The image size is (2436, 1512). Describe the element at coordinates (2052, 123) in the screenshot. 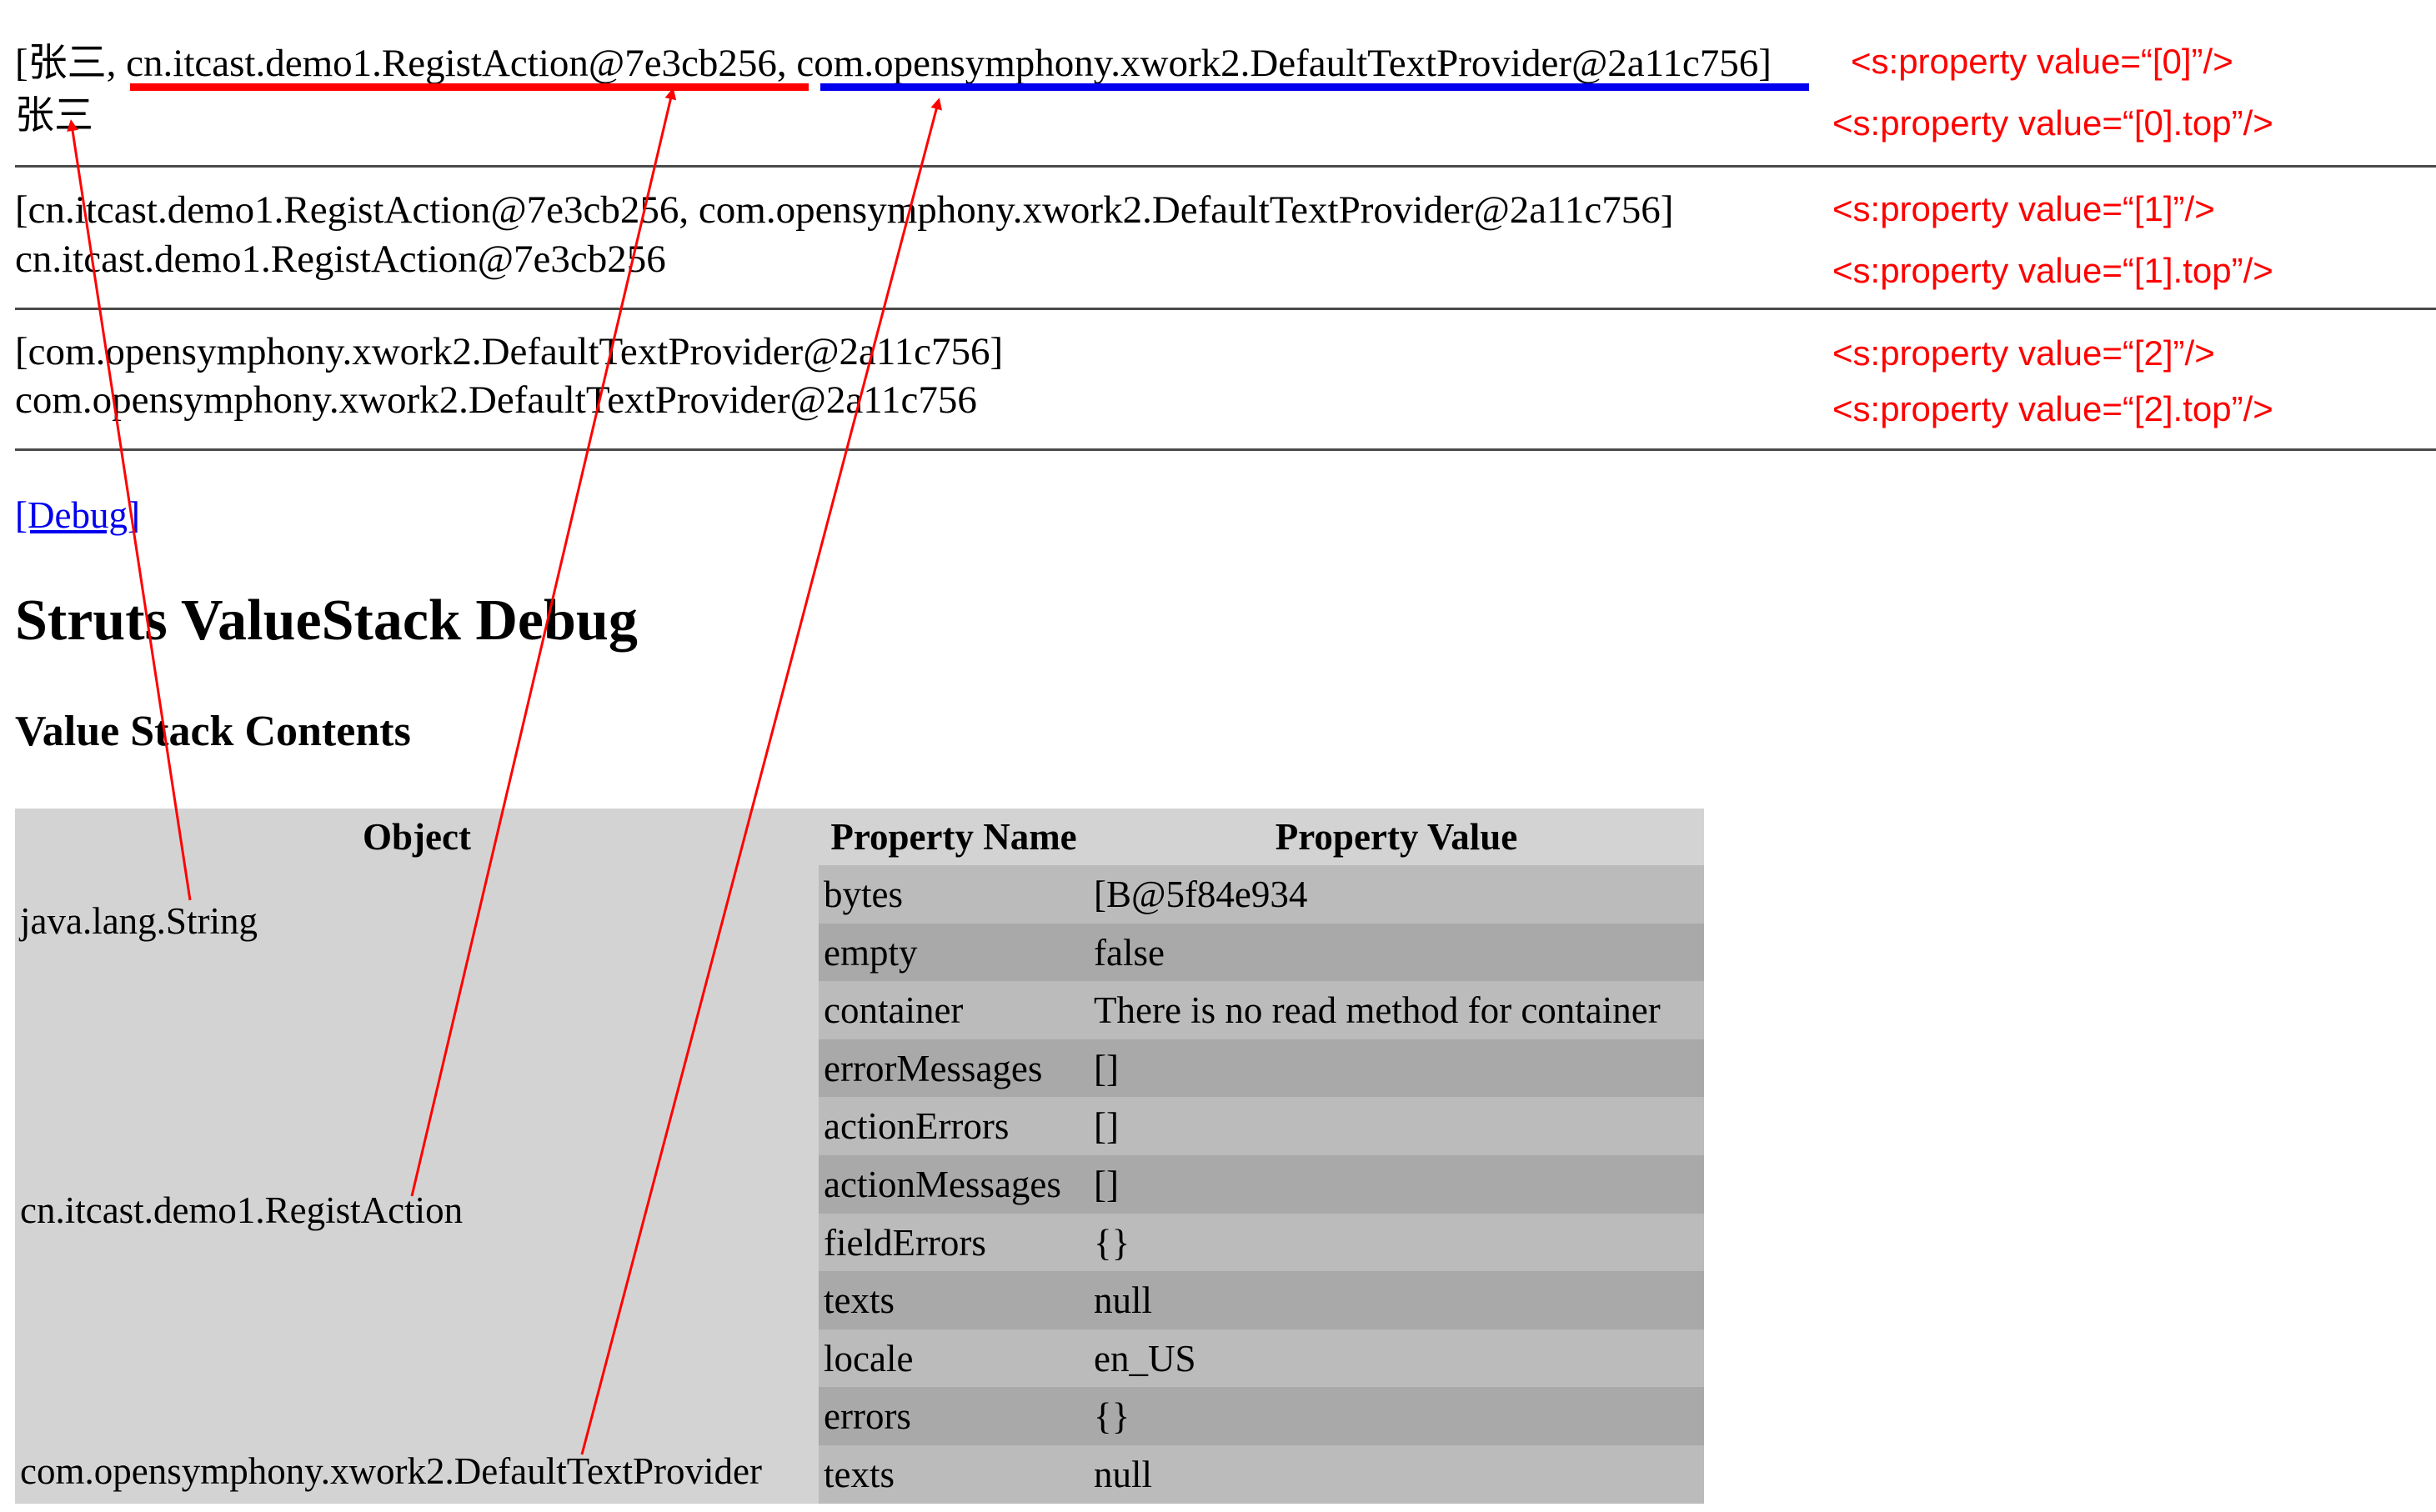

I see `annotation-row-0-top: <s:property value=“[0].top”/>` at that location.